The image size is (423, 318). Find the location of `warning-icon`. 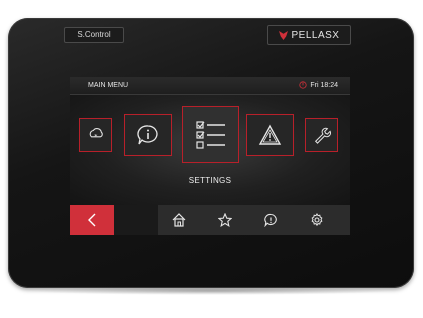

warning-icon is located at coordinates (270, 134).